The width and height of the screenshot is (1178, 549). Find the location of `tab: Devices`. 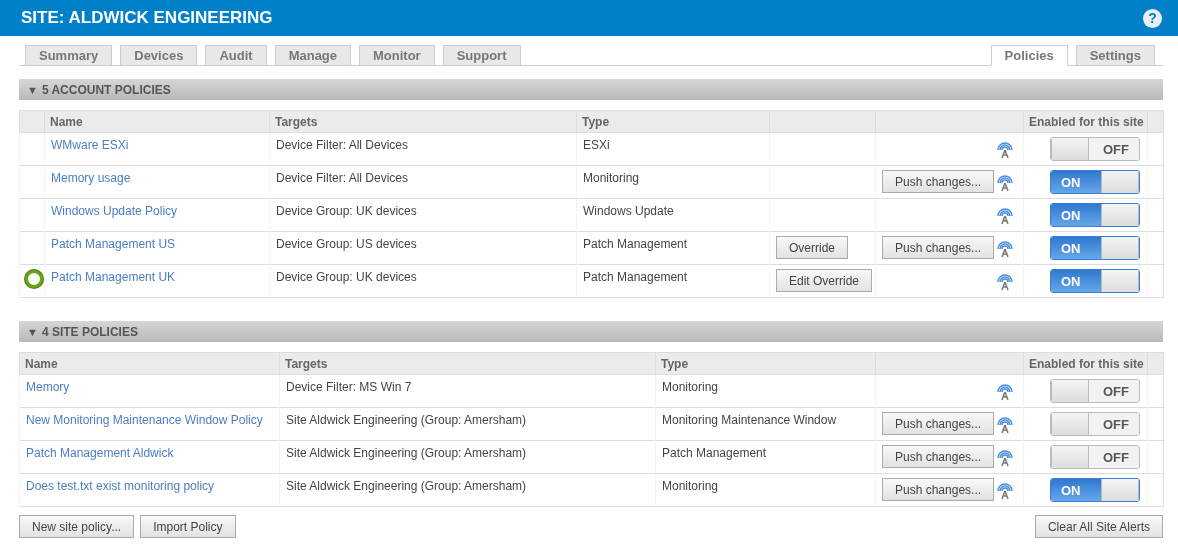

tab: Devices is located at coordinates (159, 55).